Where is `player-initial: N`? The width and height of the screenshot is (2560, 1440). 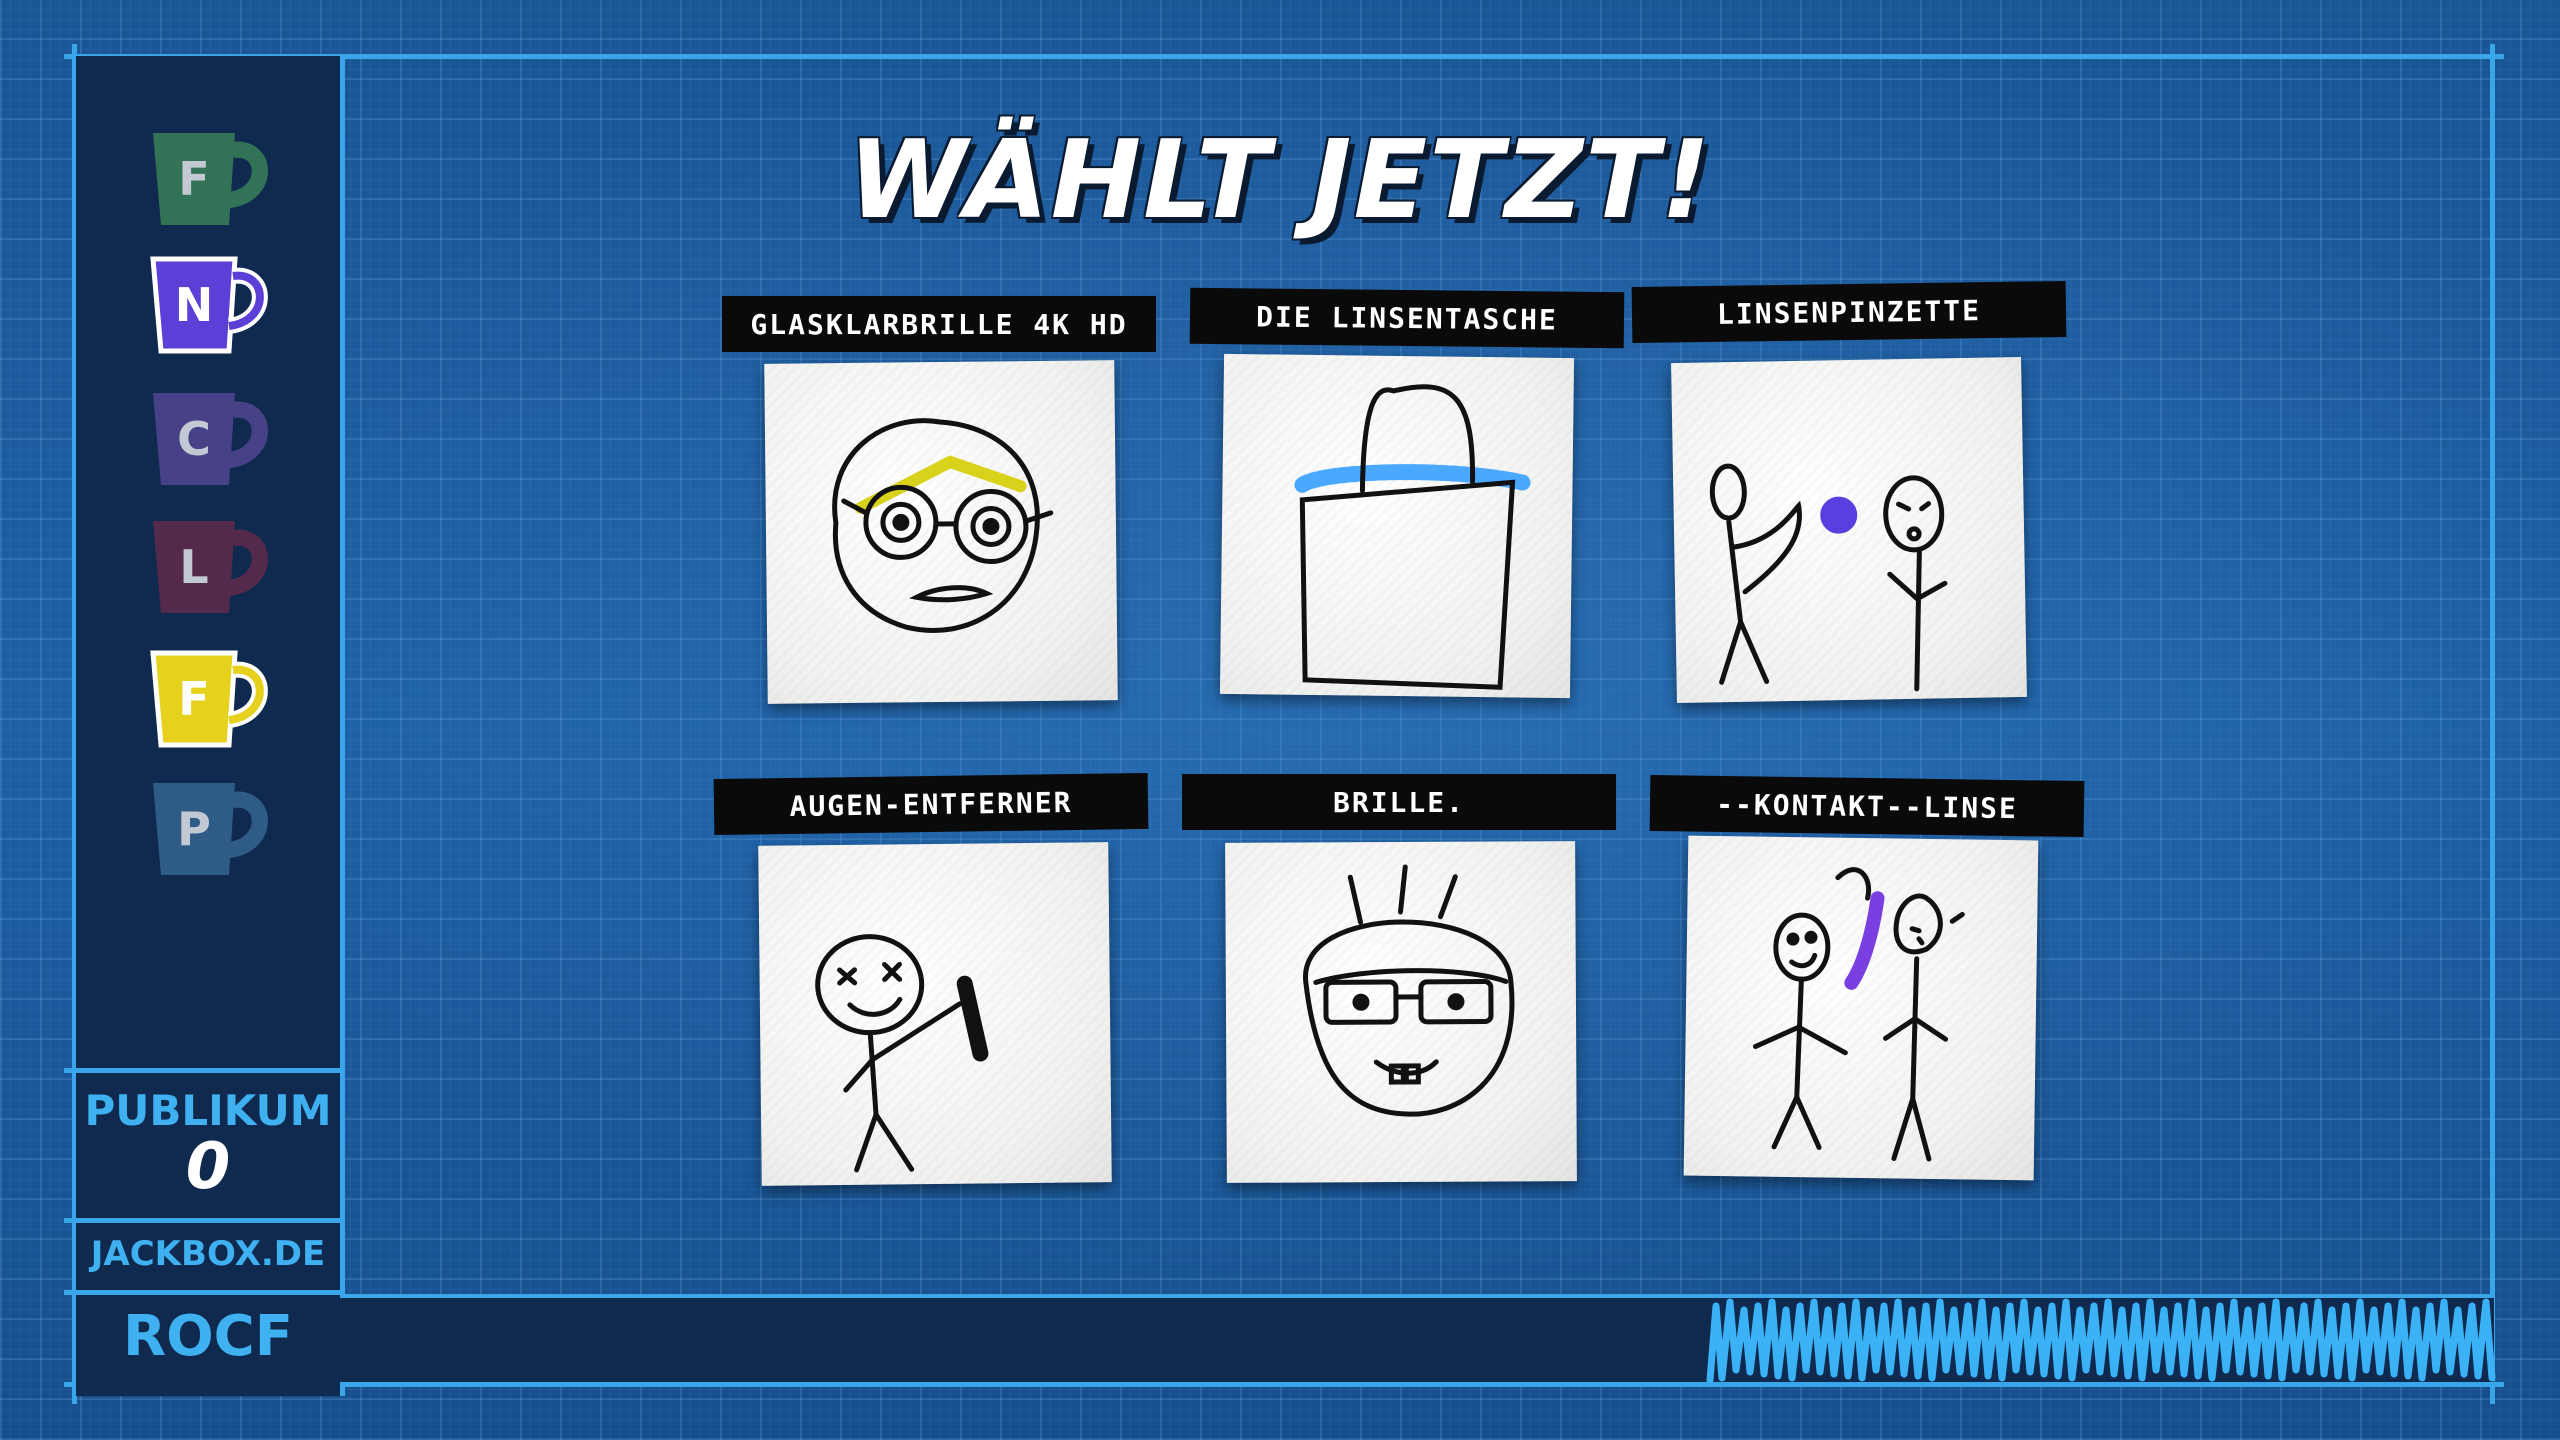
player-initial: N is located at coordinates (194, 305).